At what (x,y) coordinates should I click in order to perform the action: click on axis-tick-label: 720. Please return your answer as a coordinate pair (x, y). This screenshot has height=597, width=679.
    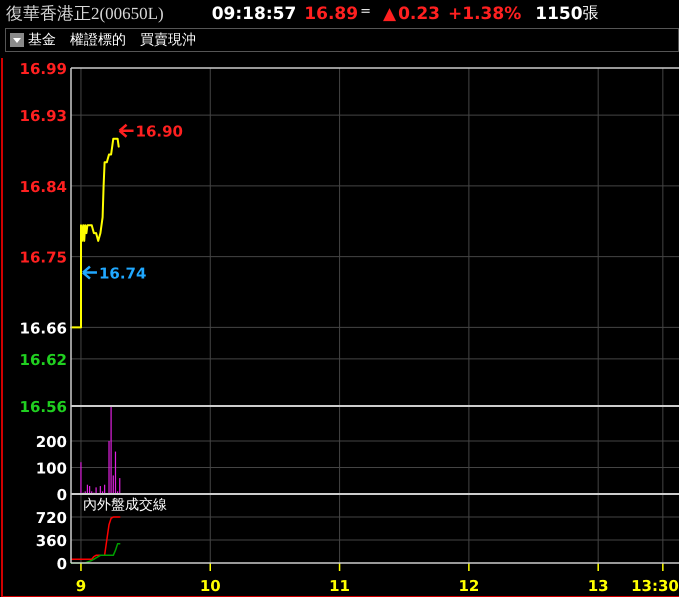
    Looking at the image, I should click on (51, 518).